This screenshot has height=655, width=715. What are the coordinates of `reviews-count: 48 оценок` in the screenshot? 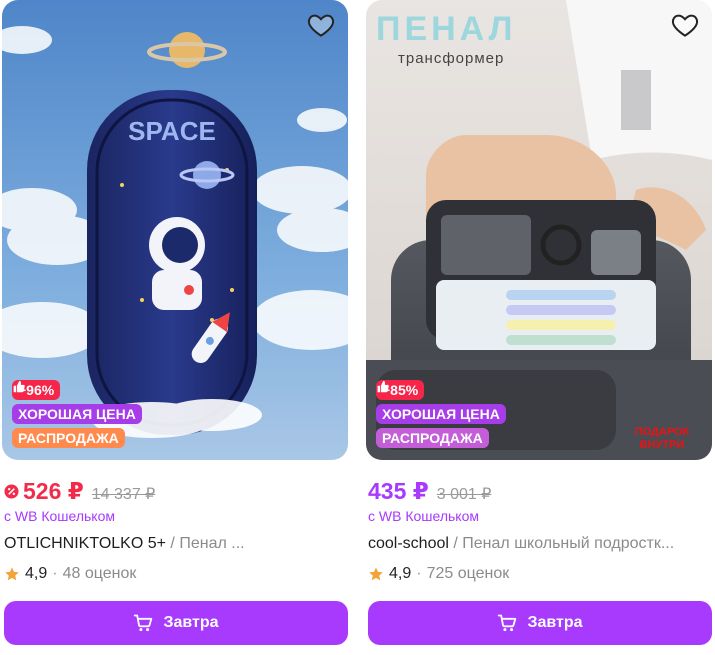 It's located at (100, 574).